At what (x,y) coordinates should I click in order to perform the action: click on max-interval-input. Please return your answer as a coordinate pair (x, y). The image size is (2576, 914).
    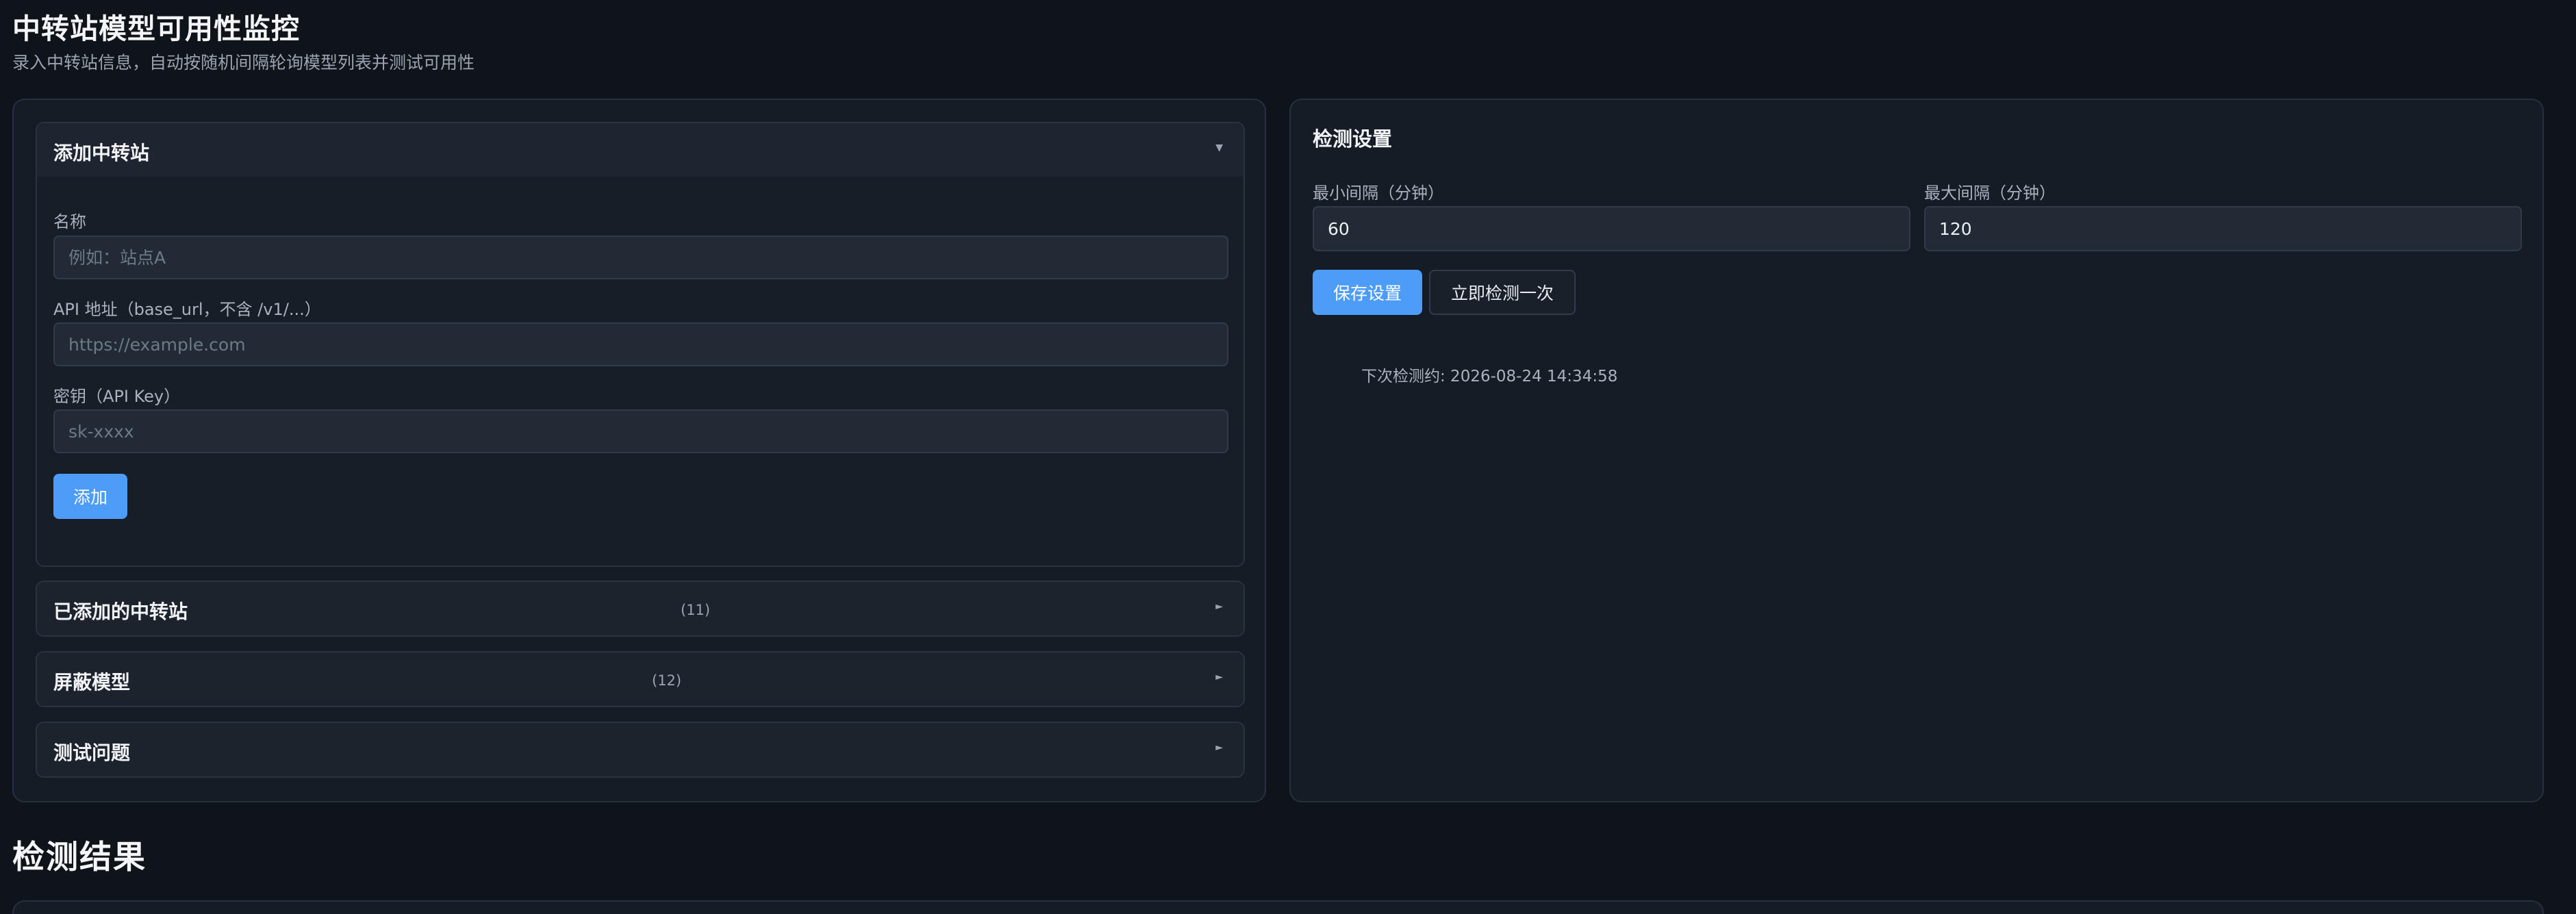
    Looking at the image, I should click on (2223, 229).